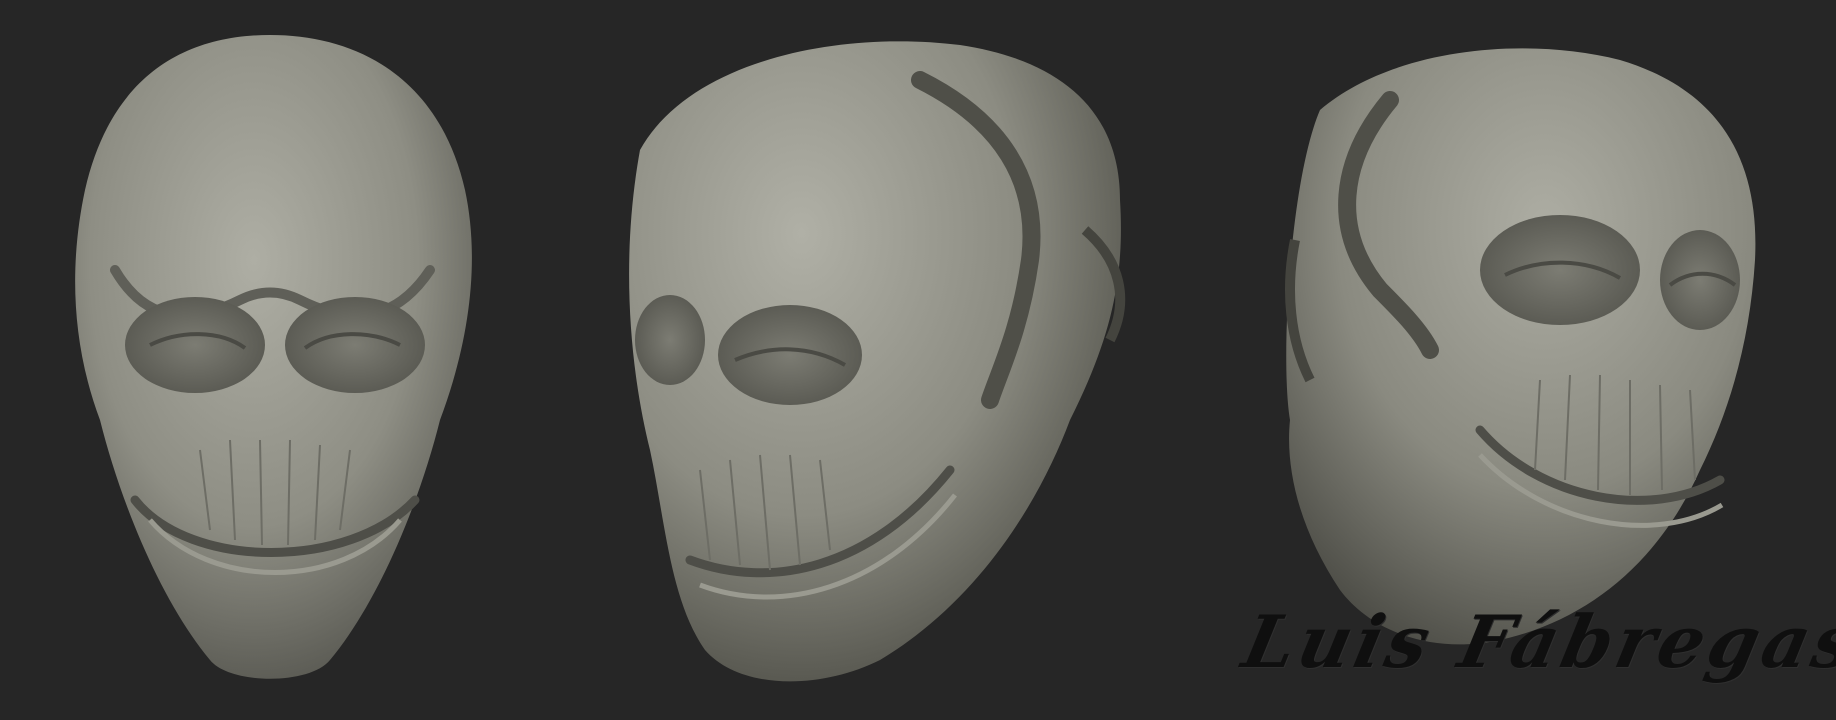  What do you see at coordinates (1560, 270) in the screenshot?
I see `right-left-eye` at bounding box center [1560, 270].